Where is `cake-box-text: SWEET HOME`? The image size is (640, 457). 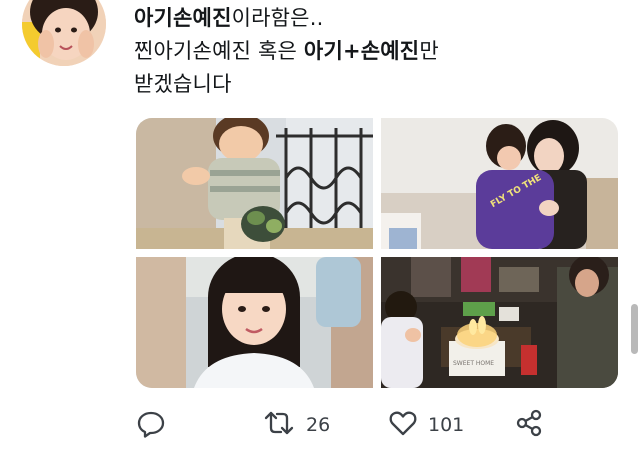
cake-box-text: SWEET HOME is located at coordinates (473, 363).